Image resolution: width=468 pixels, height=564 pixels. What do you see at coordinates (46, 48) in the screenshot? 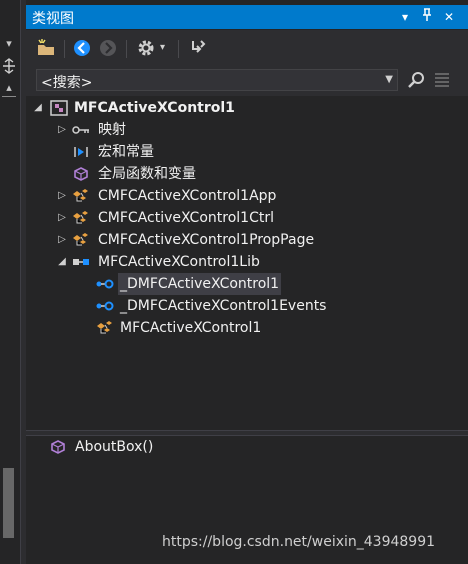
I see `new-folder-icon` at bounding box center [46, 48].